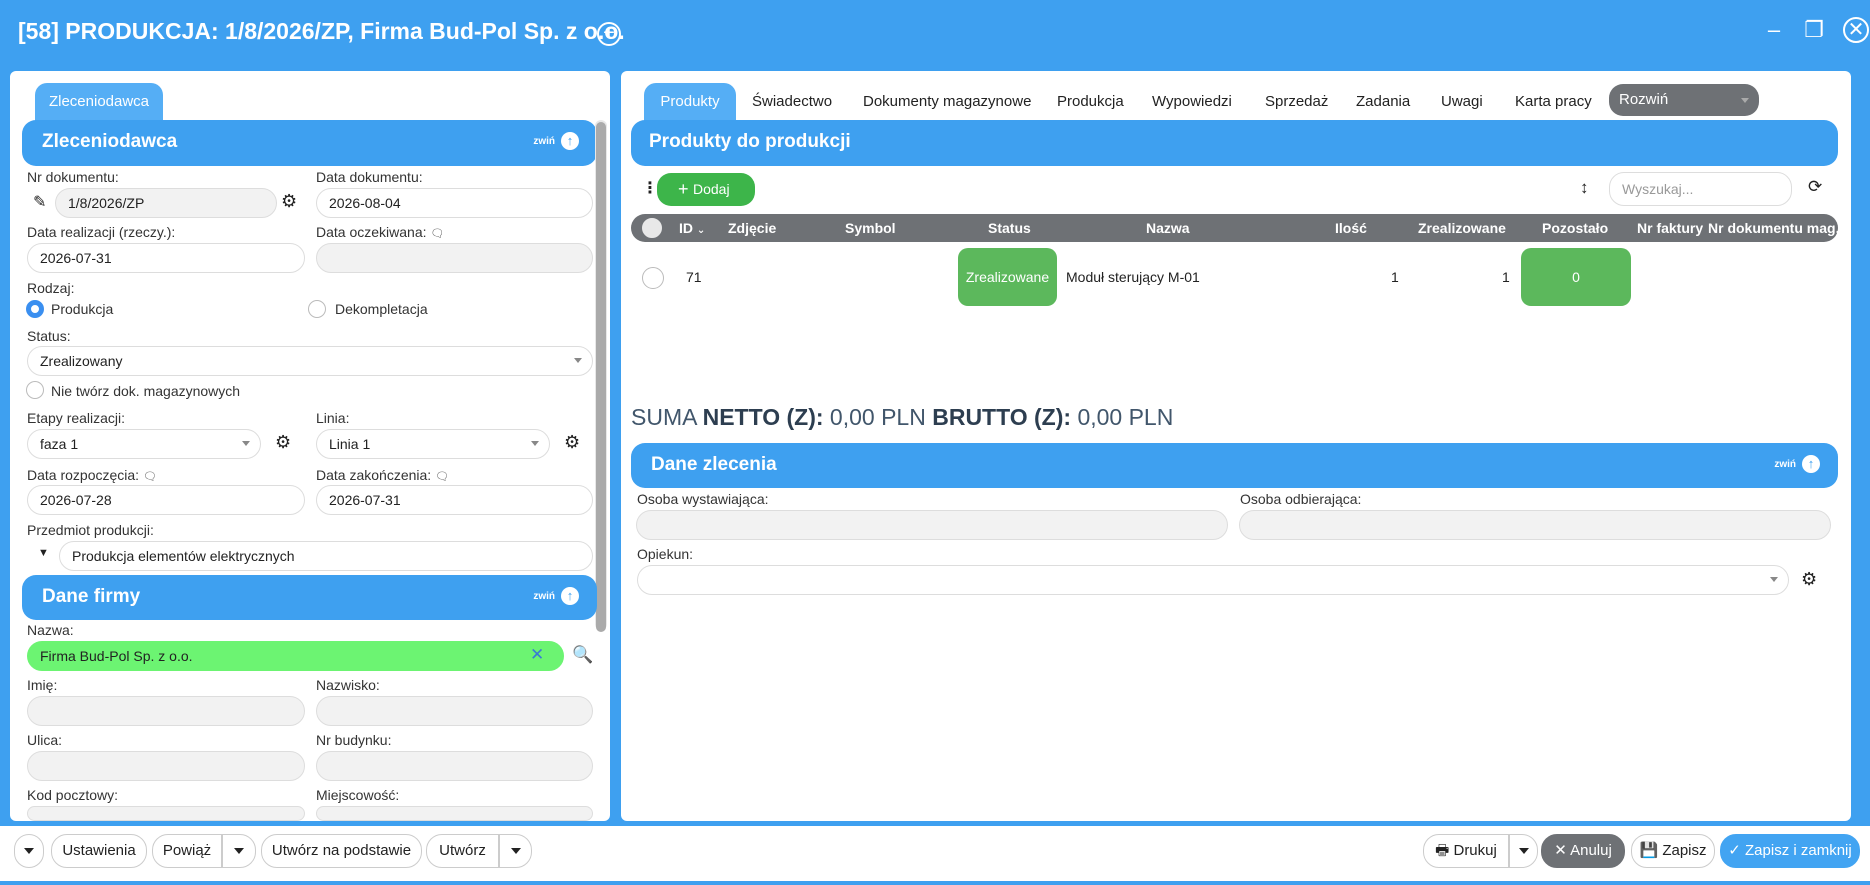  I want to click on zapisz-button: 💾 Zapisz, so click(1673, 851).